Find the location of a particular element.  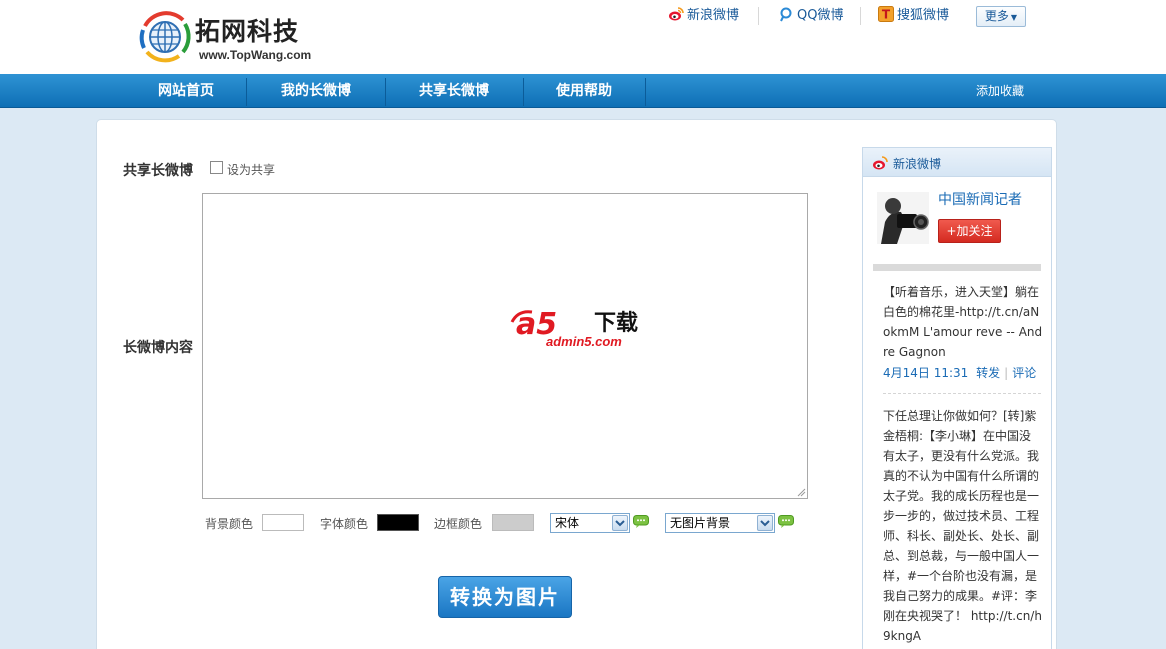

convert-to-image-button: 转换为图片 is located at coordinates (505, 597).